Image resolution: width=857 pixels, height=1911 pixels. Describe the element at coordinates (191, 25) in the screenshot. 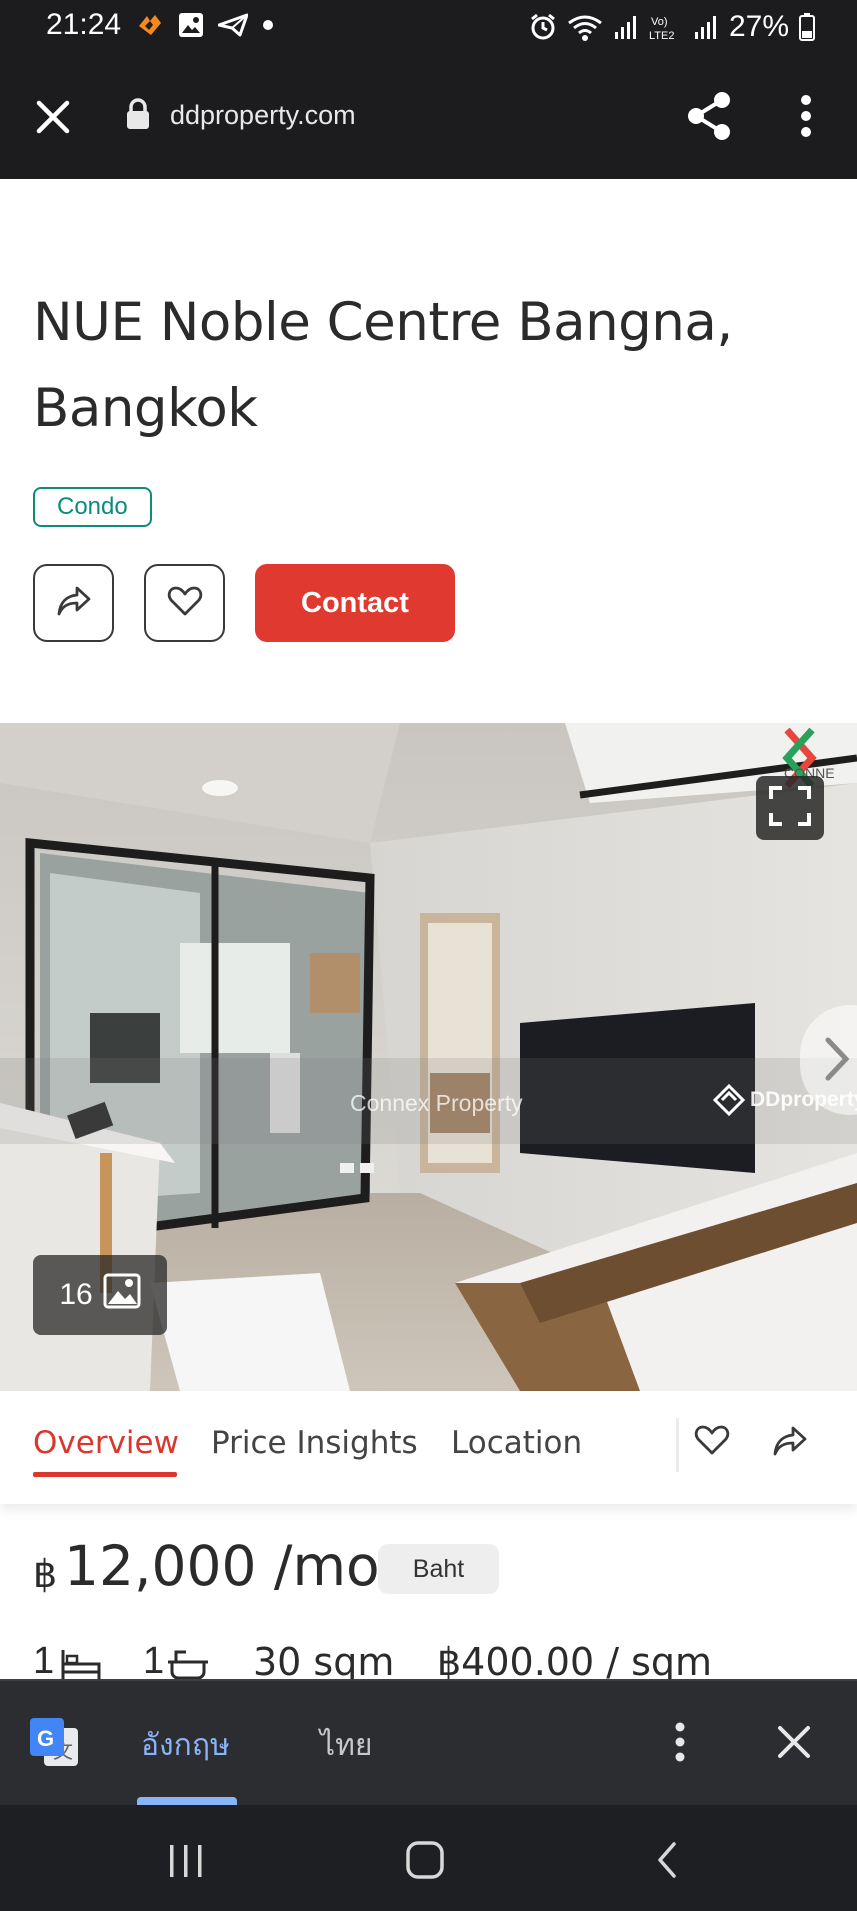

I see `image-icon` at that location.